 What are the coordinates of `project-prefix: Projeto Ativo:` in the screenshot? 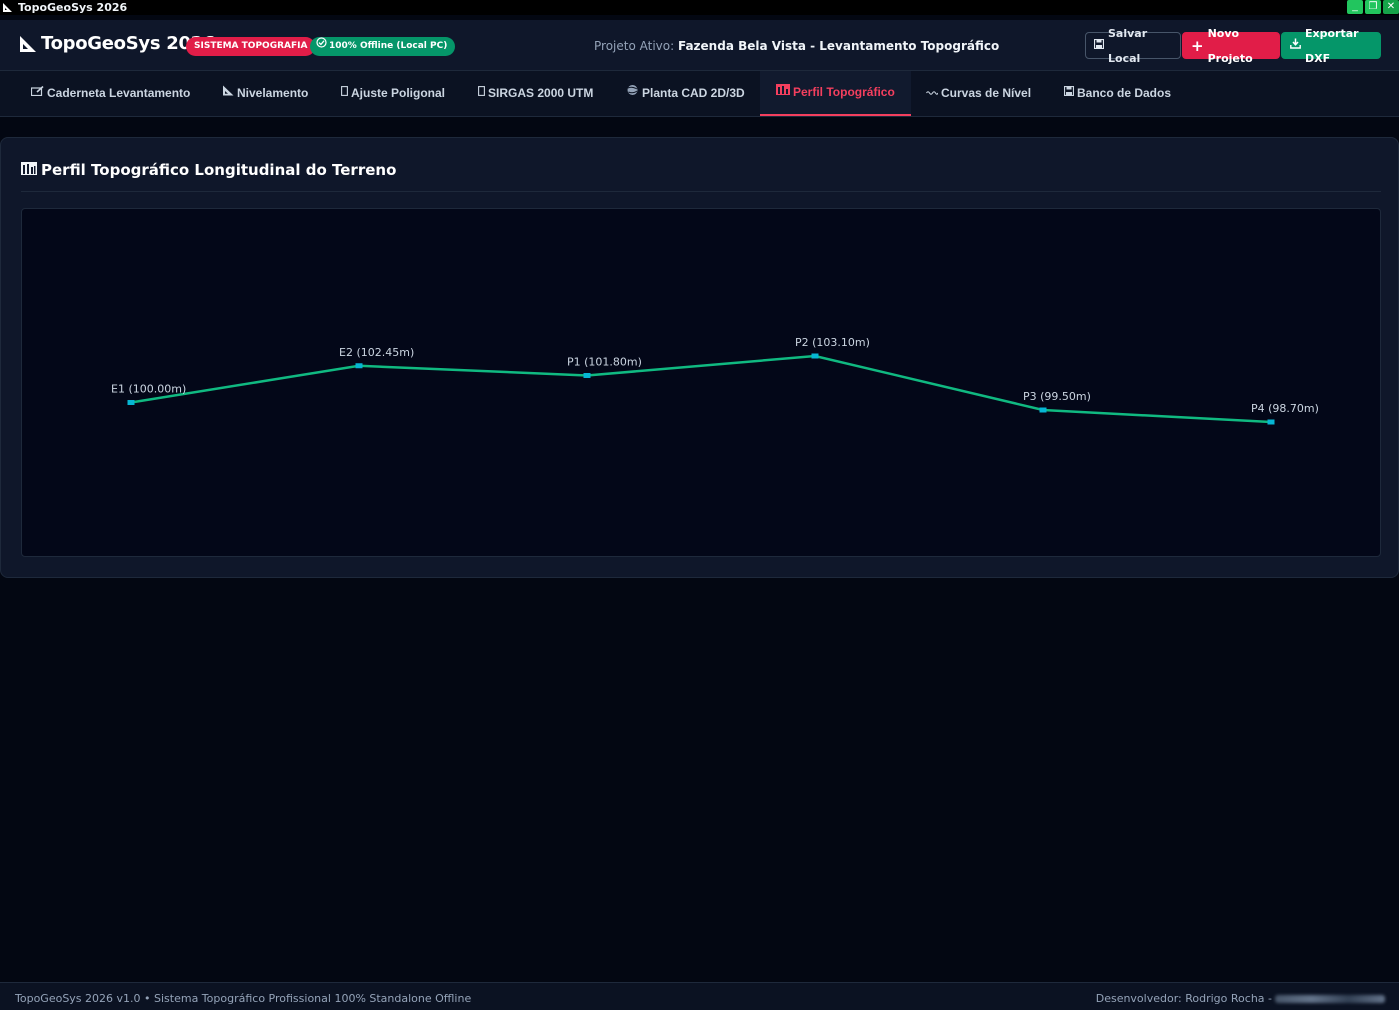 It's located at (634, 46).